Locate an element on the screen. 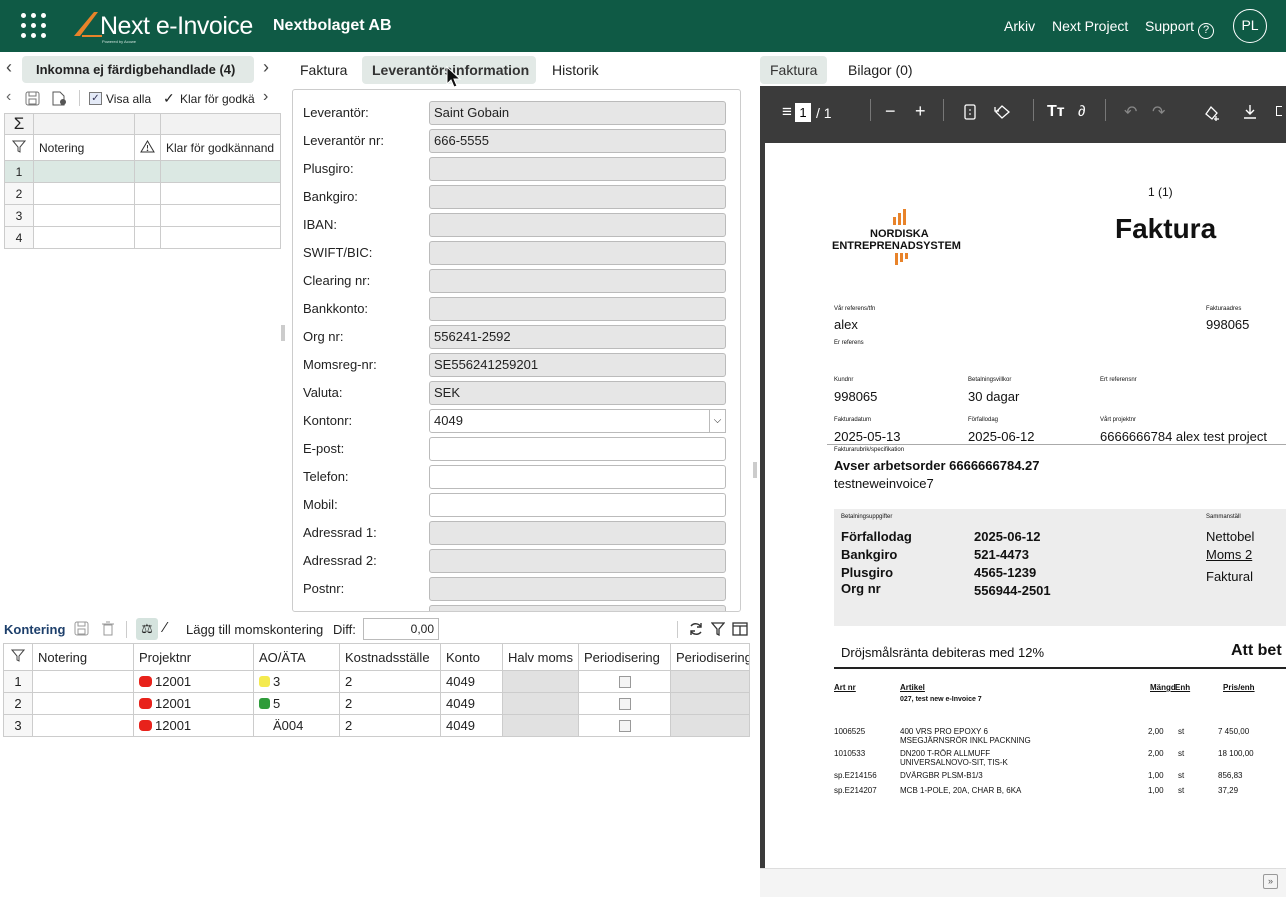 The image size is (1286, 897). table-row: 3 12001 Ä004 2 4049 is located at coordinates (376, 725).